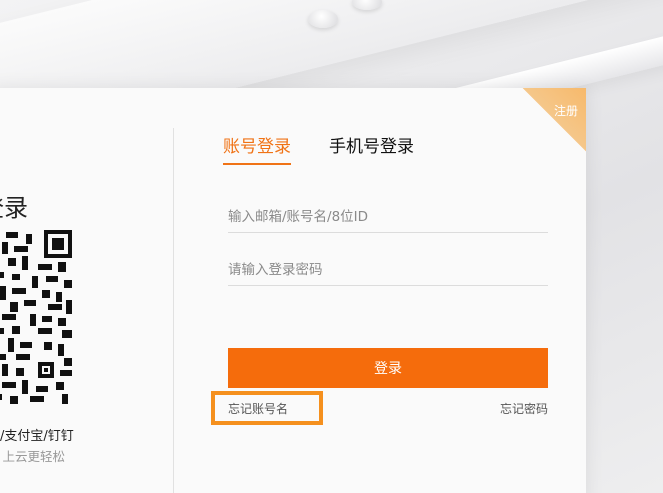  What do you see at coordinates (551, 123) in the screenshot?
I see `register-corner-button: 注册` at bounding box center [551, 123].